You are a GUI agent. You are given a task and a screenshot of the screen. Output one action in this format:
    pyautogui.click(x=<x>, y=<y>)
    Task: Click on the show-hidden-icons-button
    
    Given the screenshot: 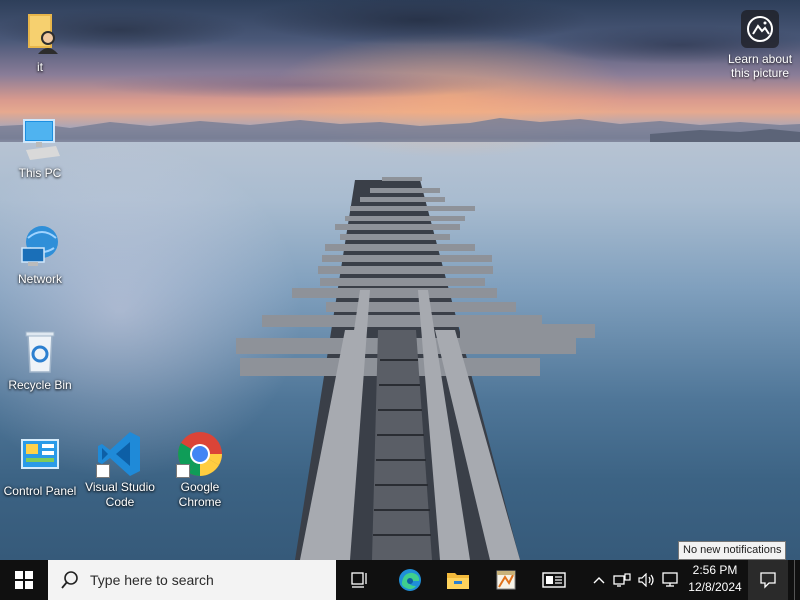 What is the action you would take?
    pyautogui.click(x=599, y=580)
    